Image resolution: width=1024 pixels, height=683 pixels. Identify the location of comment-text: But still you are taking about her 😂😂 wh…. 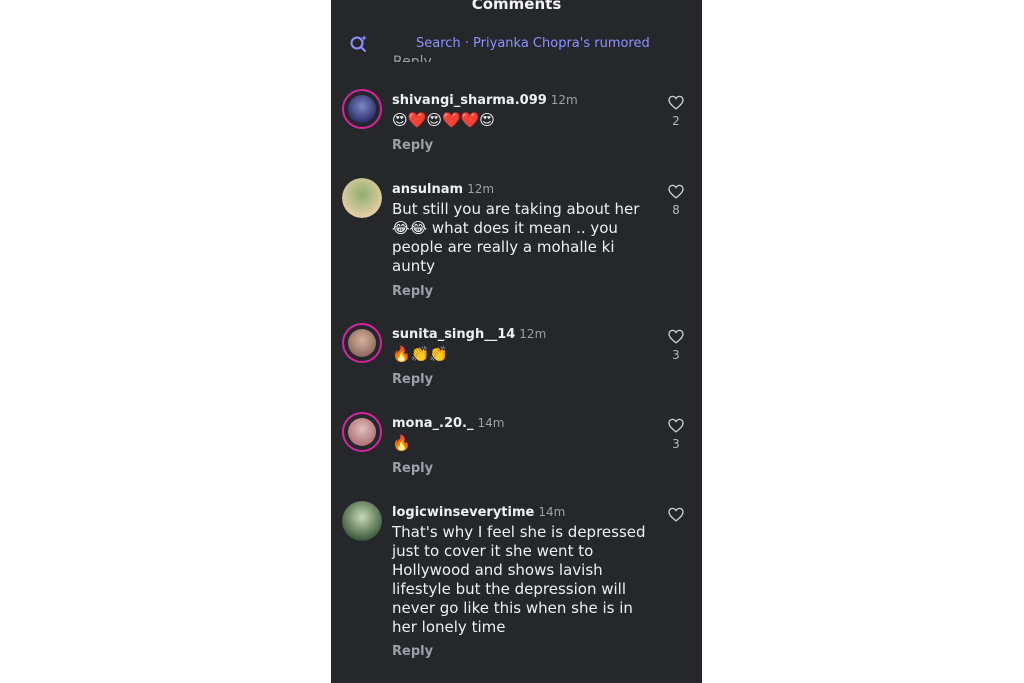
(516, 237).